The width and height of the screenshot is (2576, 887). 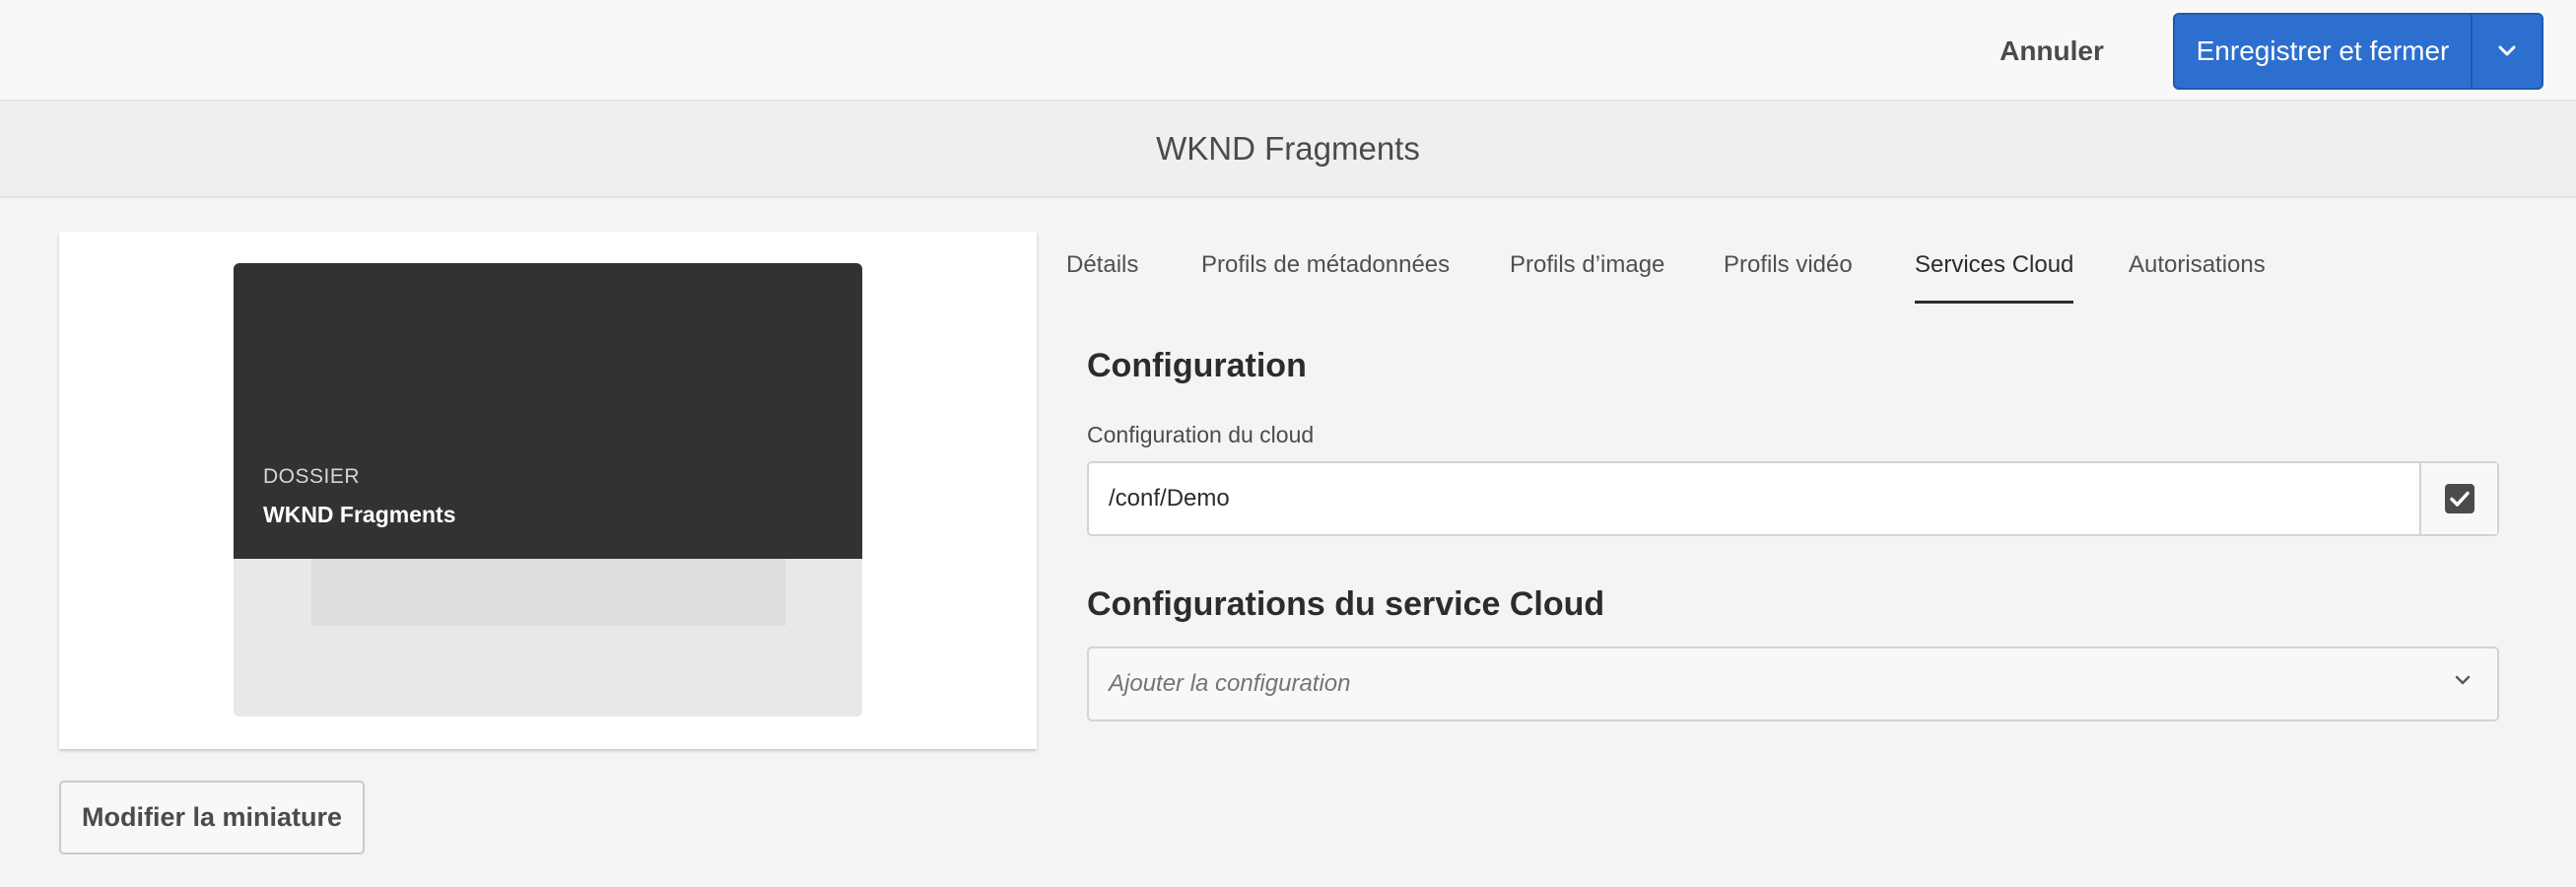 I want to click on title-bar: WKND Fragments, so click(x=1288, y=150).